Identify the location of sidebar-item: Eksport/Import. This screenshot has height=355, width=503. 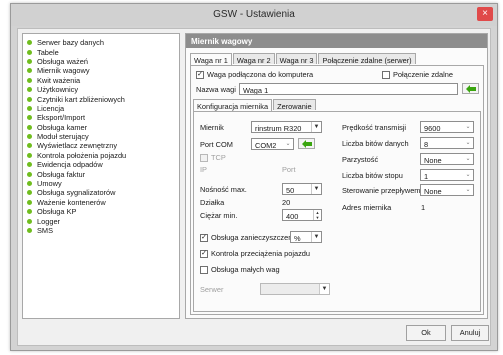
(103, 117).